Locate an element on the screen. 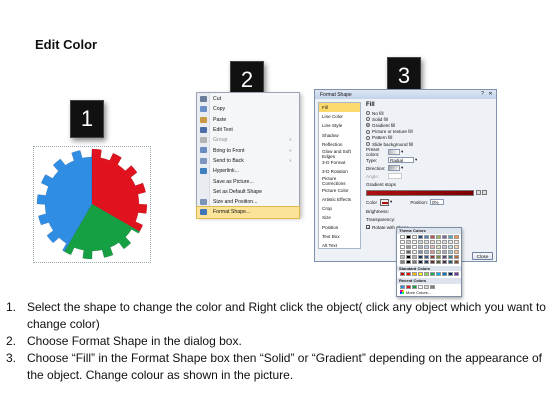 The width and height of the screenshot is (560, 420). close-icon: ✕ is located at coordinates (490, 94).